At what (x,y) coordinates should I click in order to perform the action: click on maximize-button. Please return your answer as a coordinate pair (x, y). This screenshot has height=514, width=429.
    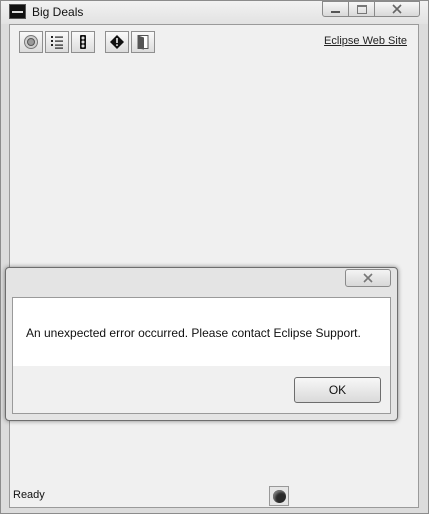
    Looking at the image, I should click on (361, 9).